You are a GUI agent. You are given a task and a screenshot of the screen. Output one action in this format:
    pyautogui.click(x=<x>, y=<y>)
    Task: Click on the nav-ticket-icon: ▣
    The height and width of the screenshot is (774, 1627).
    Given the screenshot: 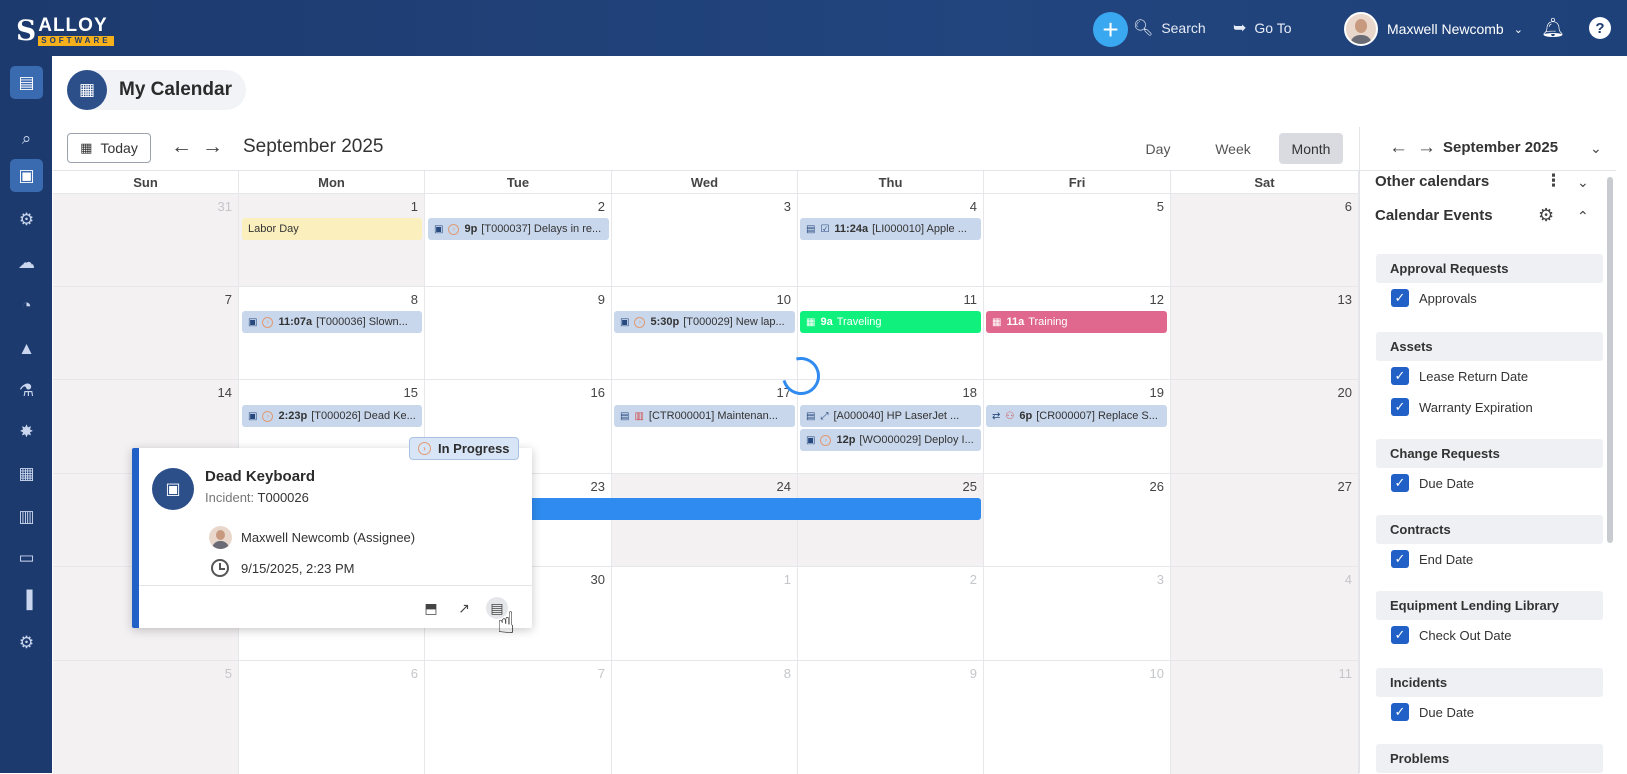 What is the action you would take?
    pyautogui.click(x=26, y=175)
    